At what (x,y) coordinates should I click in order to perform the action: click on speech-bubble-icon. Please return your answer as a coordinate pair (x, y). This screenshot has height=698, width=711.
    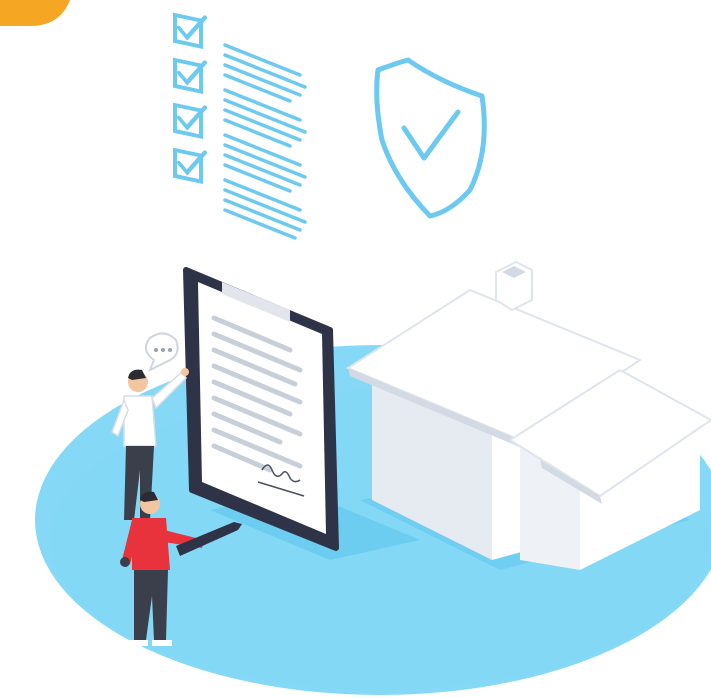
    Looking at the image, I should click on (161, 352).